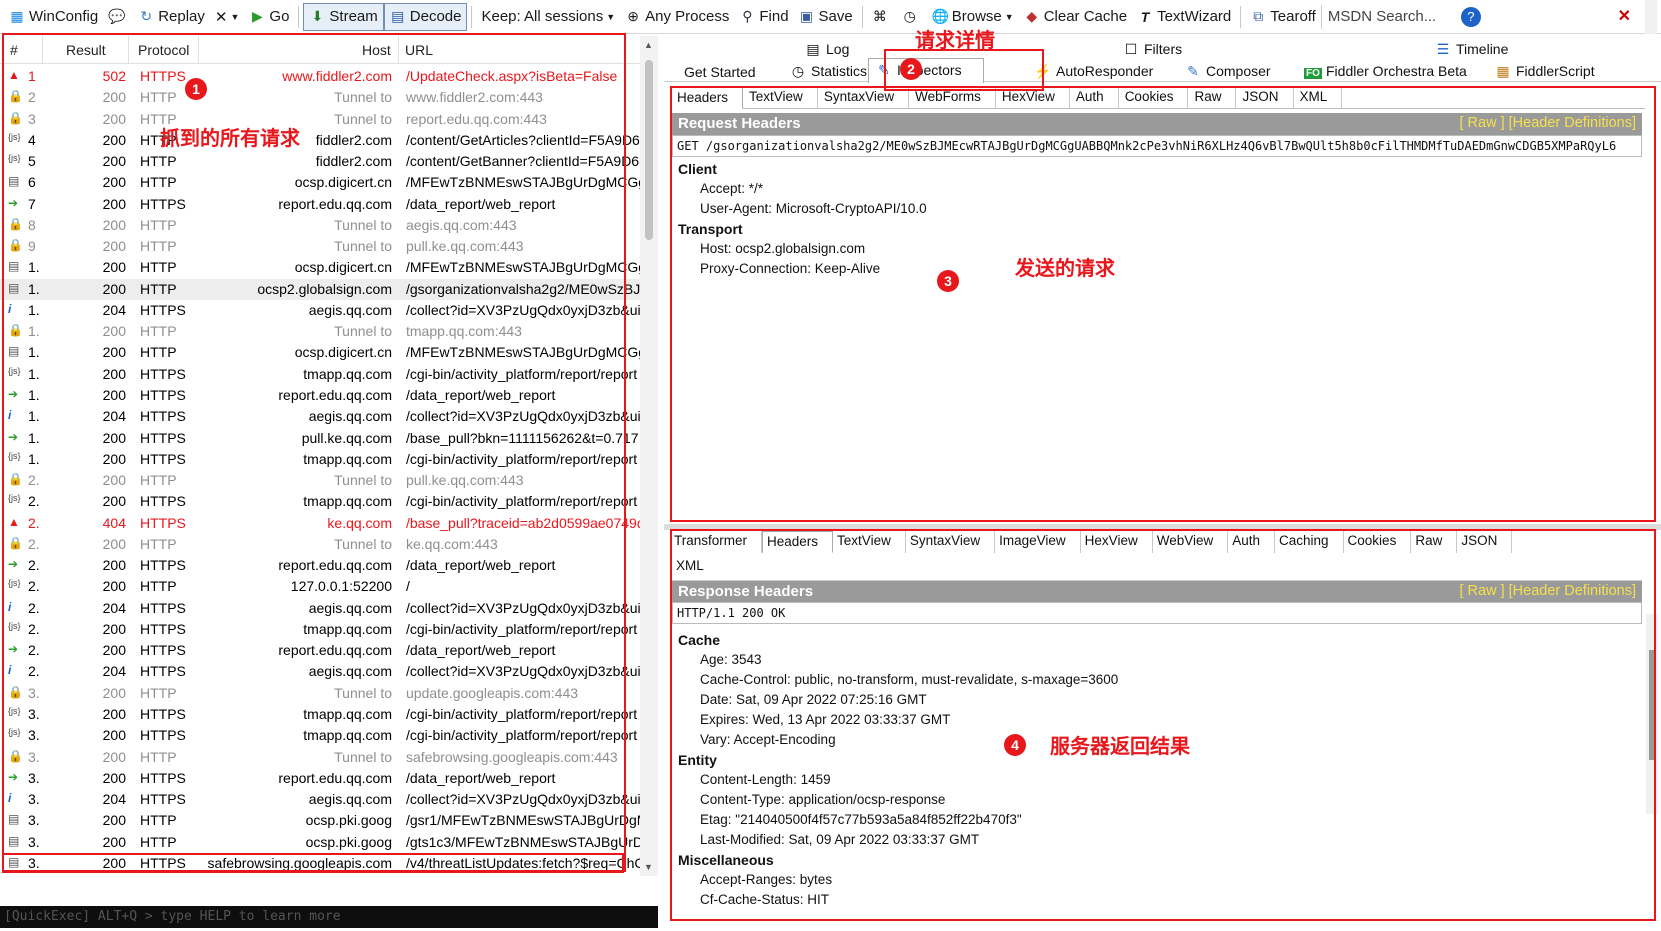 This screenshot has height=931, width=1661. What do you see at coordinates (269, 17) in the screenshot?
I see `go-button: ▶ Go` at bounding box center [269, 17].